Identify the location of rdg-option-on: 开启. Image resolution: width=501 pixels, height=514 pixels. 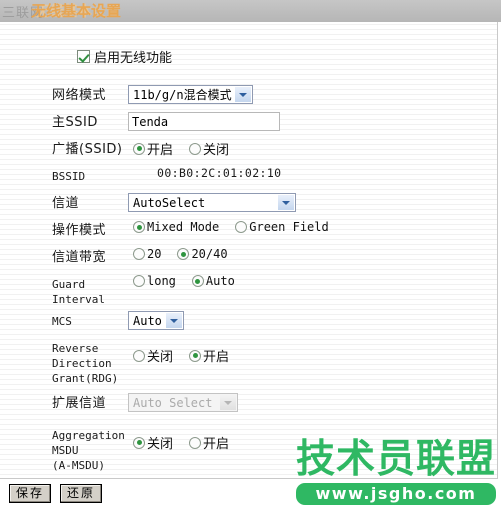
(209, 355).